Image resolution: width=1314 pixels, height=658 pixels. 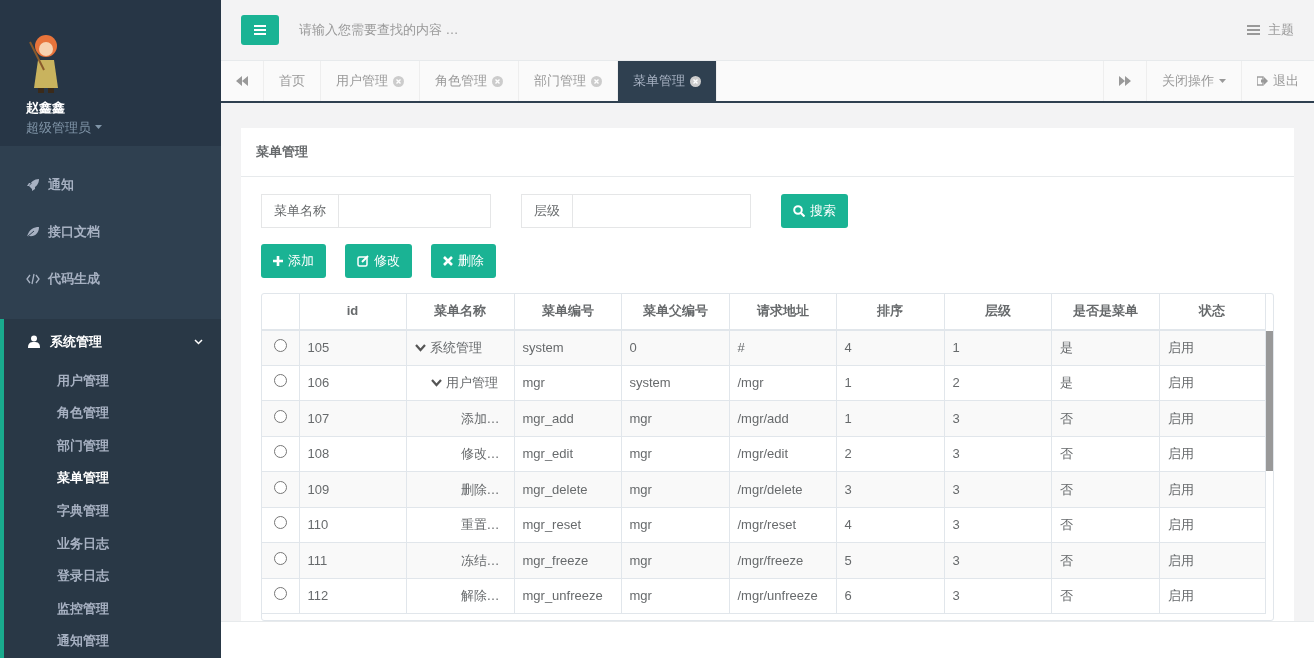 What do you see at coordinates (667, 81) in the screenshot?
I see `page-tab: 菜单管理` at bounding box center [667, 81].